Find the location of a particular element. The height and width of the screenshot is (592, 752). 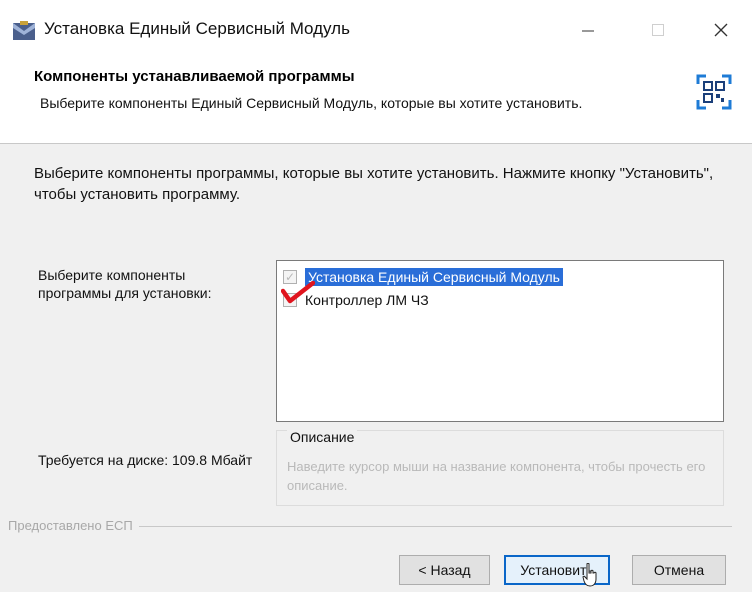

maximize-button is located at coordinates (658, 30).